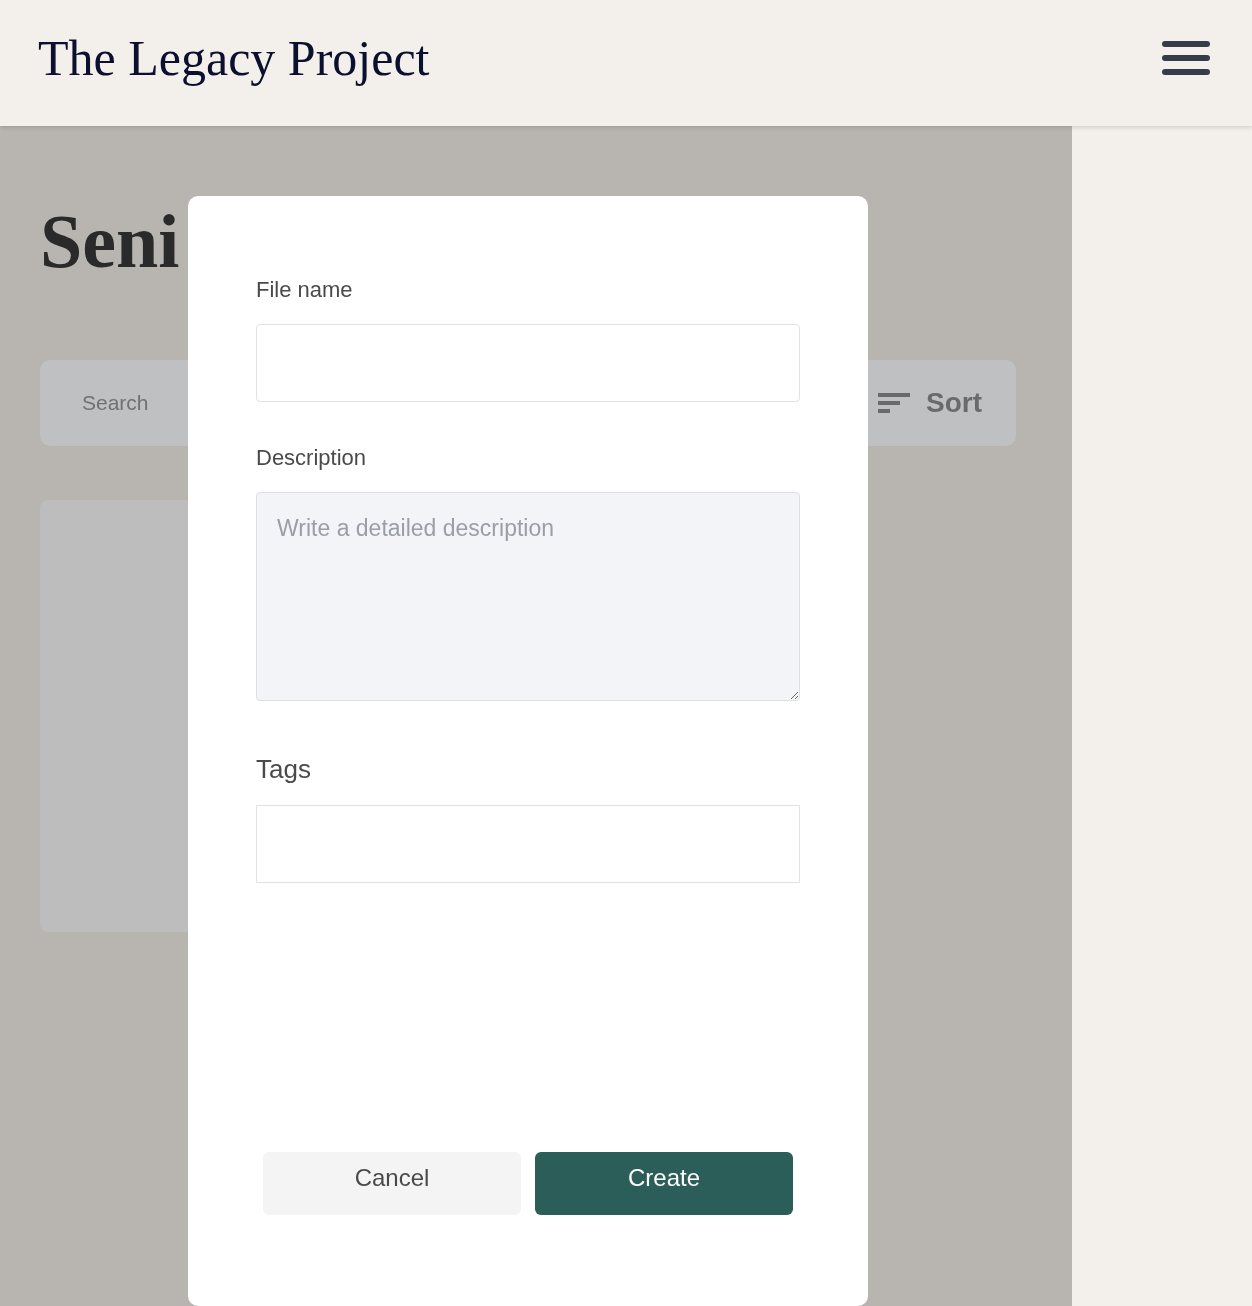 The image size is (1252, 1306). What do you see at coordinates (1186, 58) in the screenshot?
I see `menu-icon` at bounding box center [1186, 58].